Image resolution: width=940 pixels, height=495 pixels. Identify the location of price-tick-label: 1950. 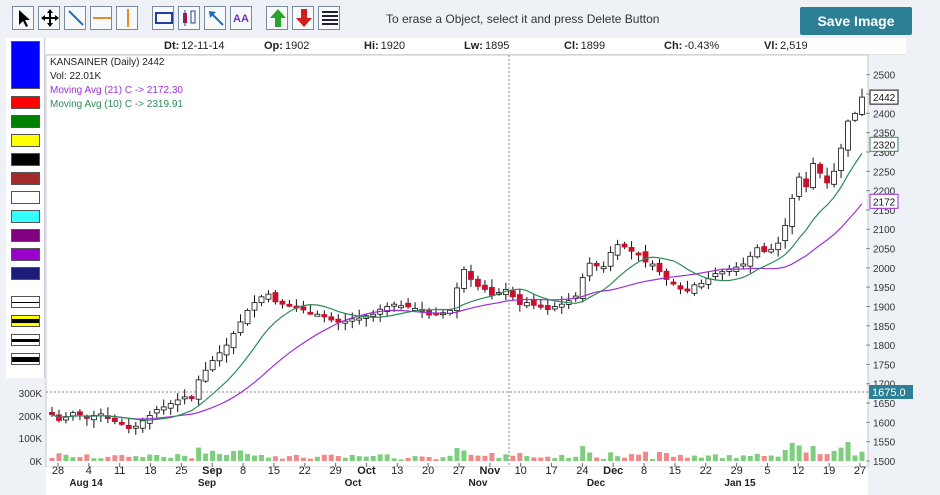
(884, 288).